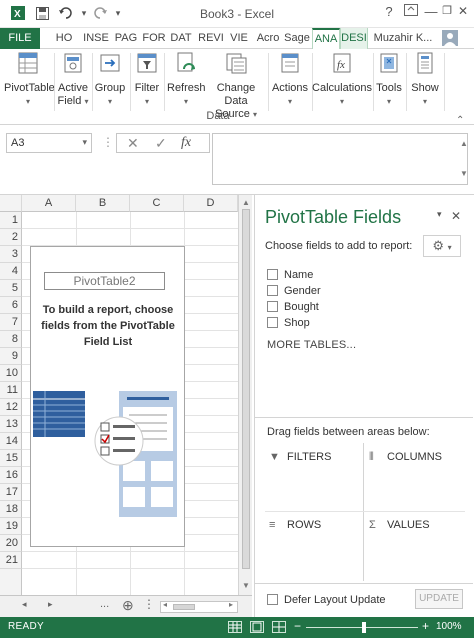  Describe the element at coordinates (165, 604) in the screenshot. I see `scroll-left-icon: ◂` at that location.